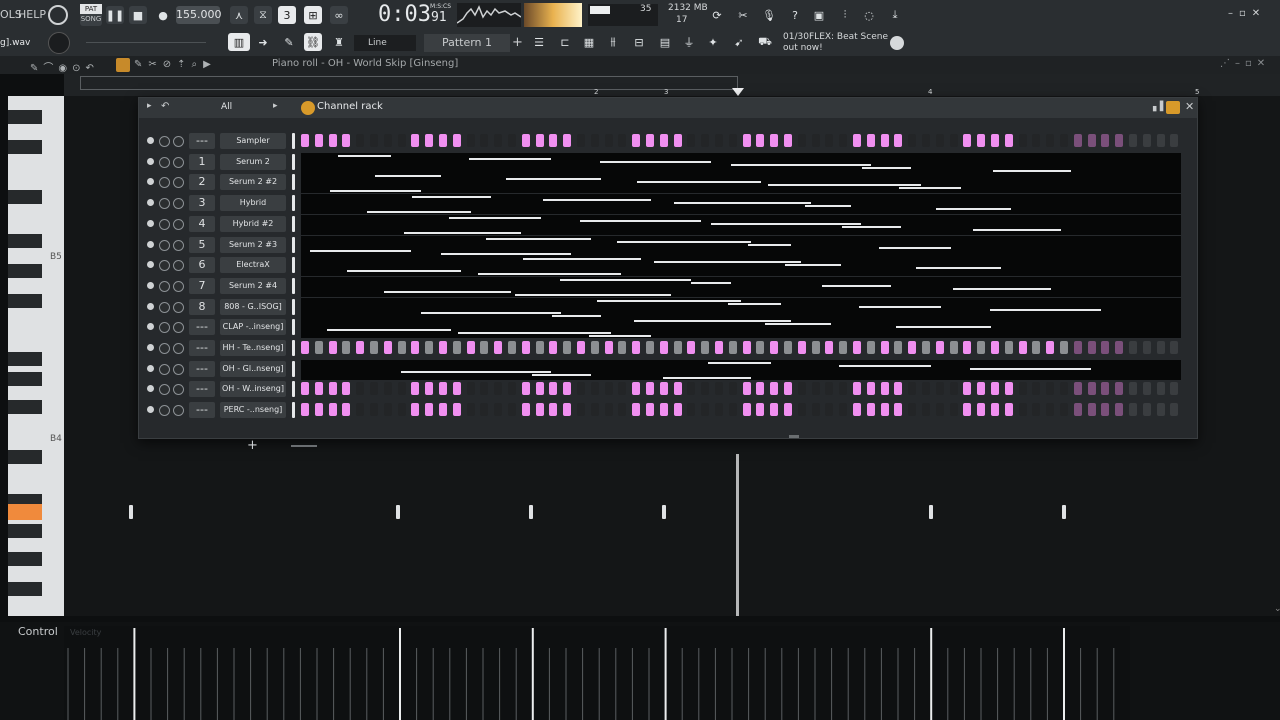  What do you see at coordinates (794, 436) in the screenshot?
I see `rack-resize-handle` at bounding box center [794, 436].